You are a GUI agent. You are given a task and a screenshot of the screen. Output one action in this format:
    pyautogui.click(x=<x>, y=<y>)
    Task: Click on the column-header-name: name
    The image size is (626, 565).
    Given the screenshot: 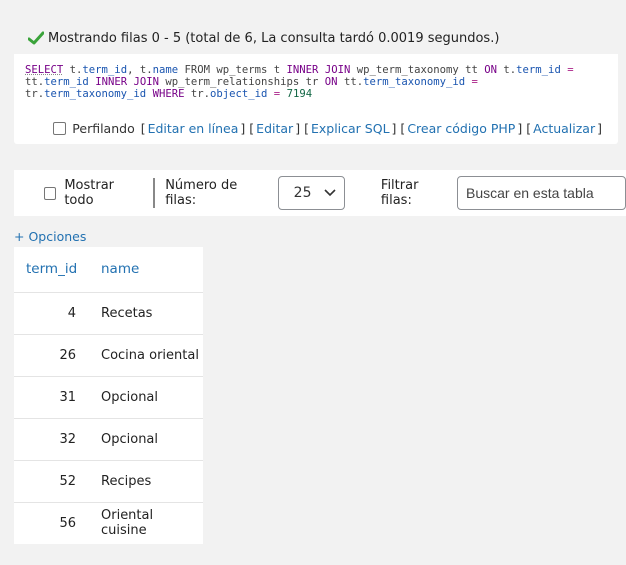 What is the action you would take?
    pyautogui.click(x=146, y=270)
    